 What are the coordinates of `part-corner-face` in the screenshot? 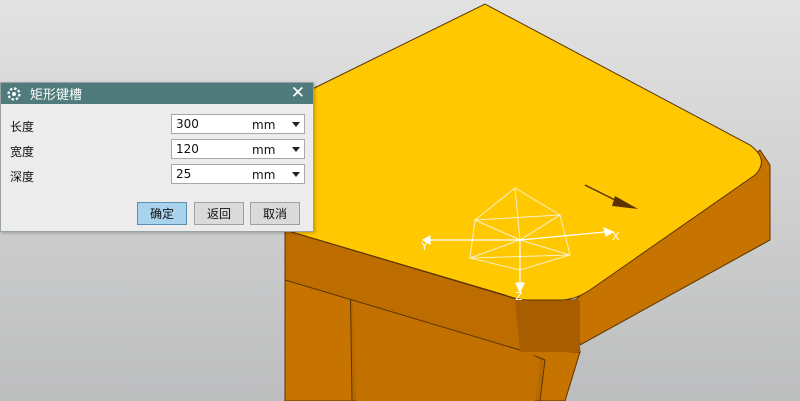 It's located at (547, 326).